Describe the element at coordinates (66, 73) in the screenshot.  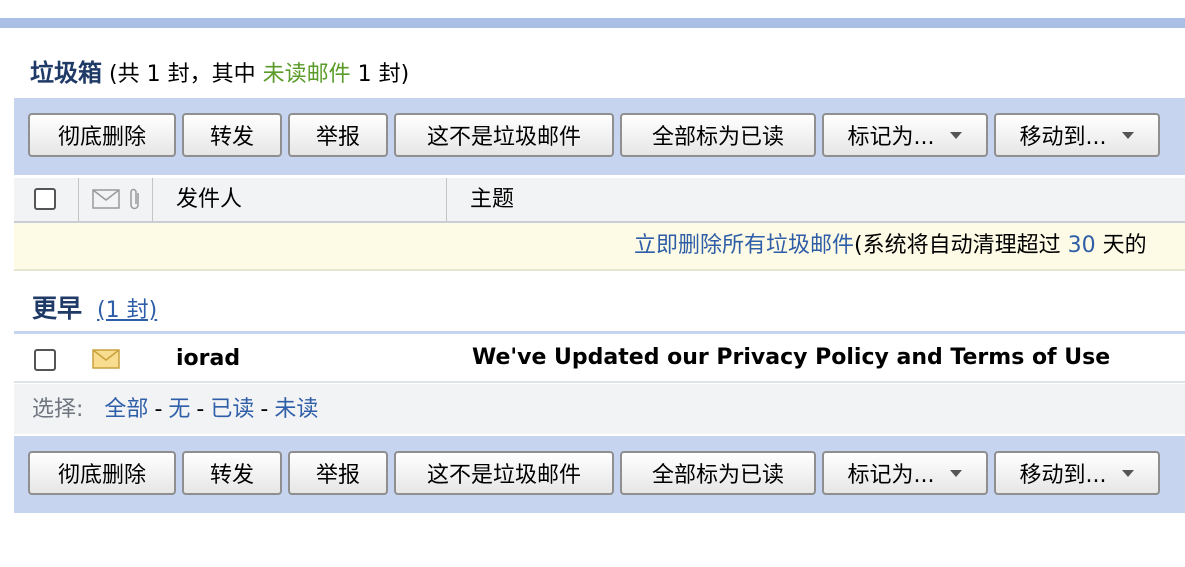
I see `folder-name: 垃圾箱` at that location.